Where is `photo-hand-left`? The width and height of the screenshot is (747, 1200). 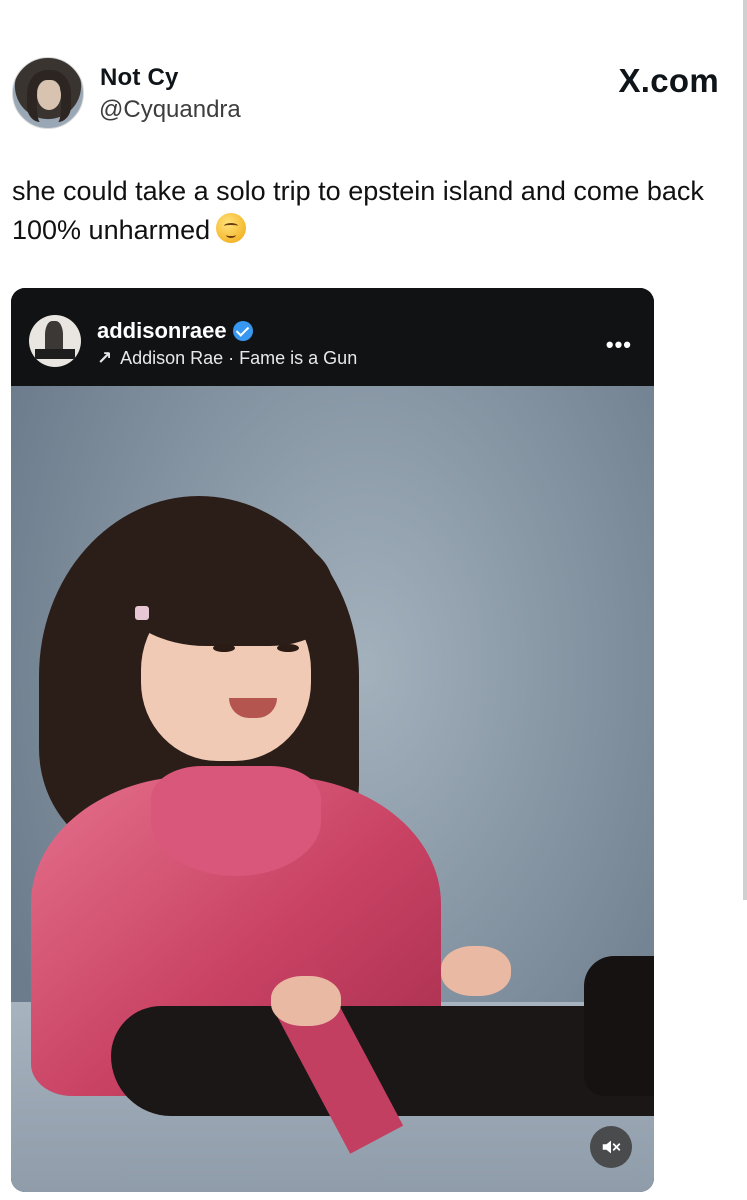 photo-hand-left is located at coordinates (306, 1001).